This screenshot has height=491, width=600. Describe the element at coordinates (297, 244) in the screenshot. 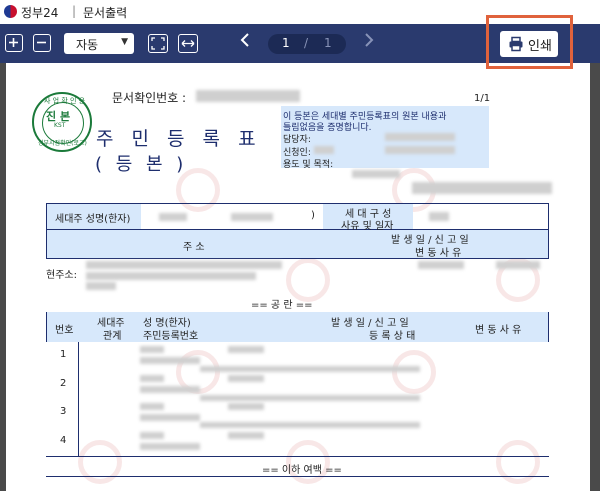

I see `address-header: 주 소 발 생 일 / 신 고 일 변 동 사 유` at that location.